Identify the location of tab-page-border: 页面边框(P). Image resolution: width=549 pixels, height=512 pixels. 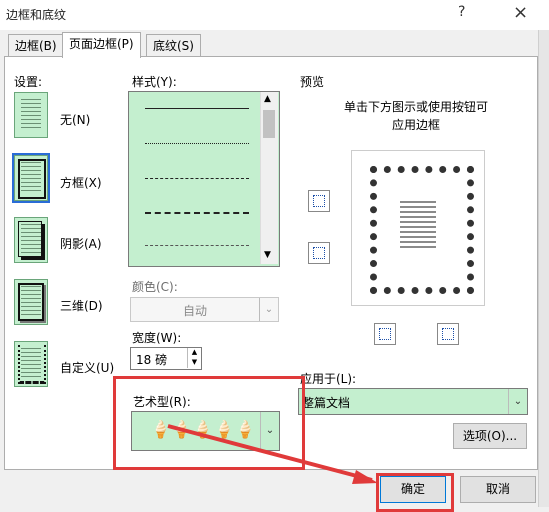
(101, 45).